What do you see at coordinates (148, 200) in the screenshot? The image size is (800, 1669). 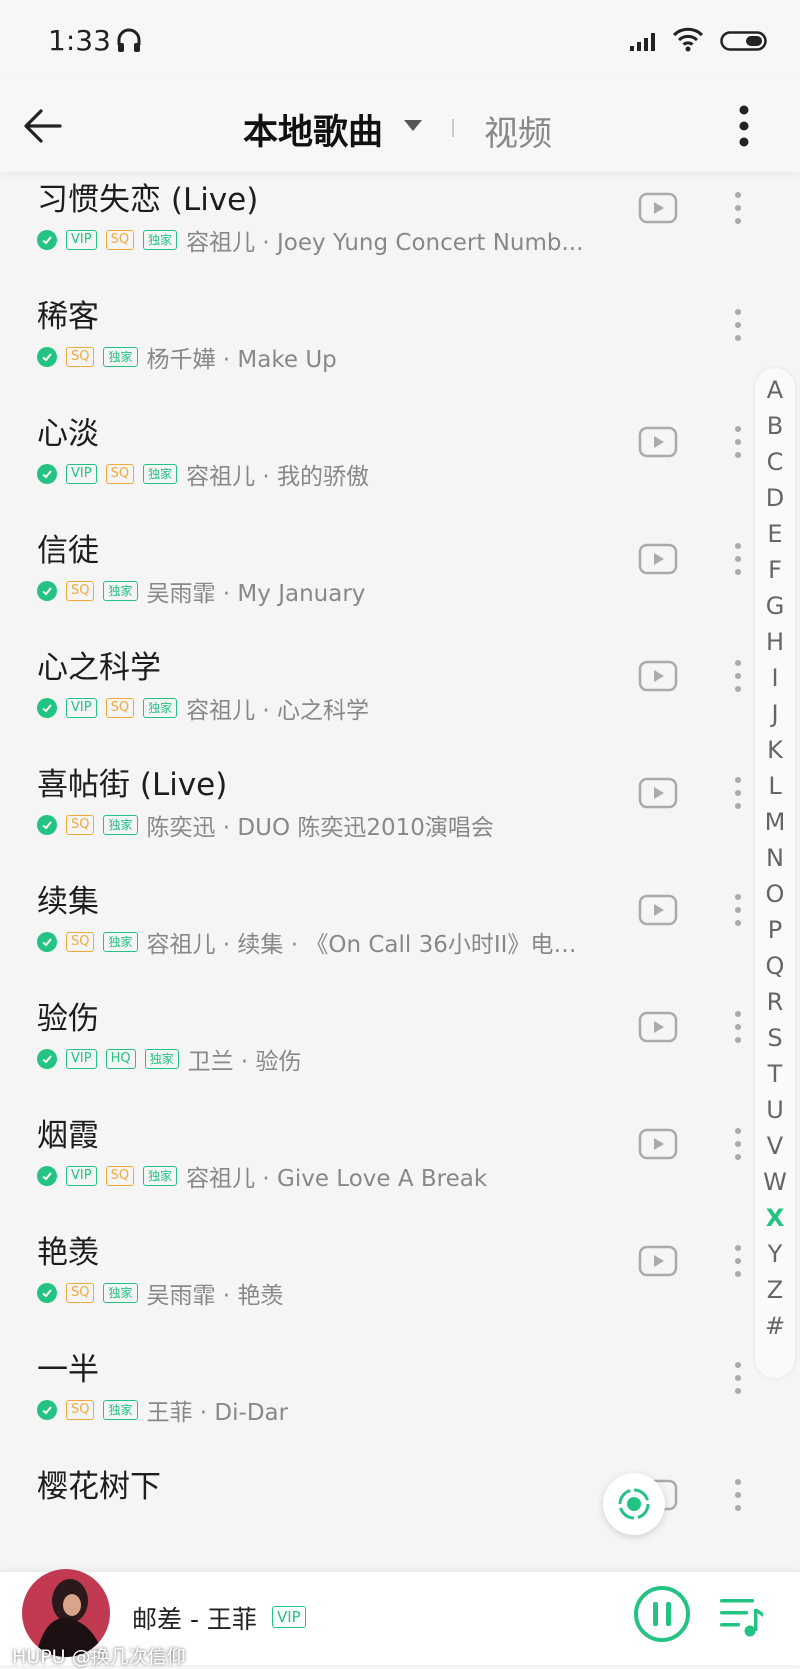 I see `song-title: 习惯失恋 (Live)` at bounding box center [148, 200].